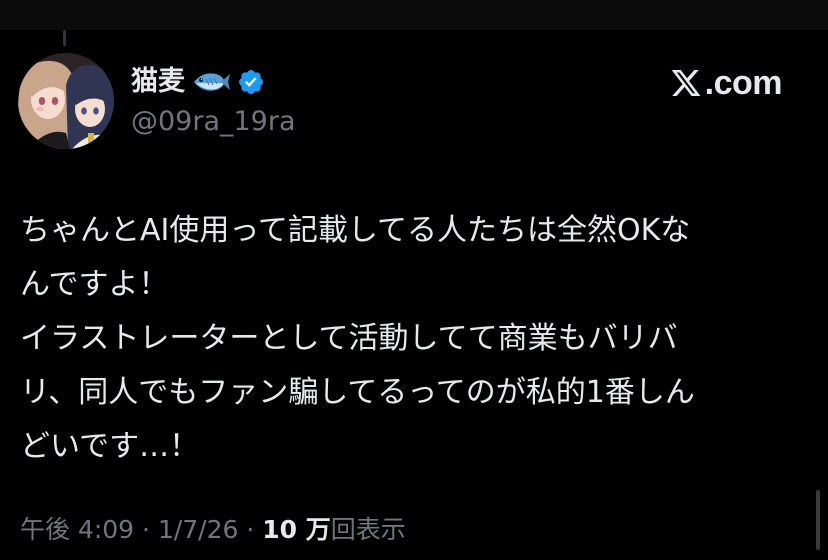 The height and width of the screenshot is (560, 828). I want to click on verified-badge-icon, so click(251, 82).